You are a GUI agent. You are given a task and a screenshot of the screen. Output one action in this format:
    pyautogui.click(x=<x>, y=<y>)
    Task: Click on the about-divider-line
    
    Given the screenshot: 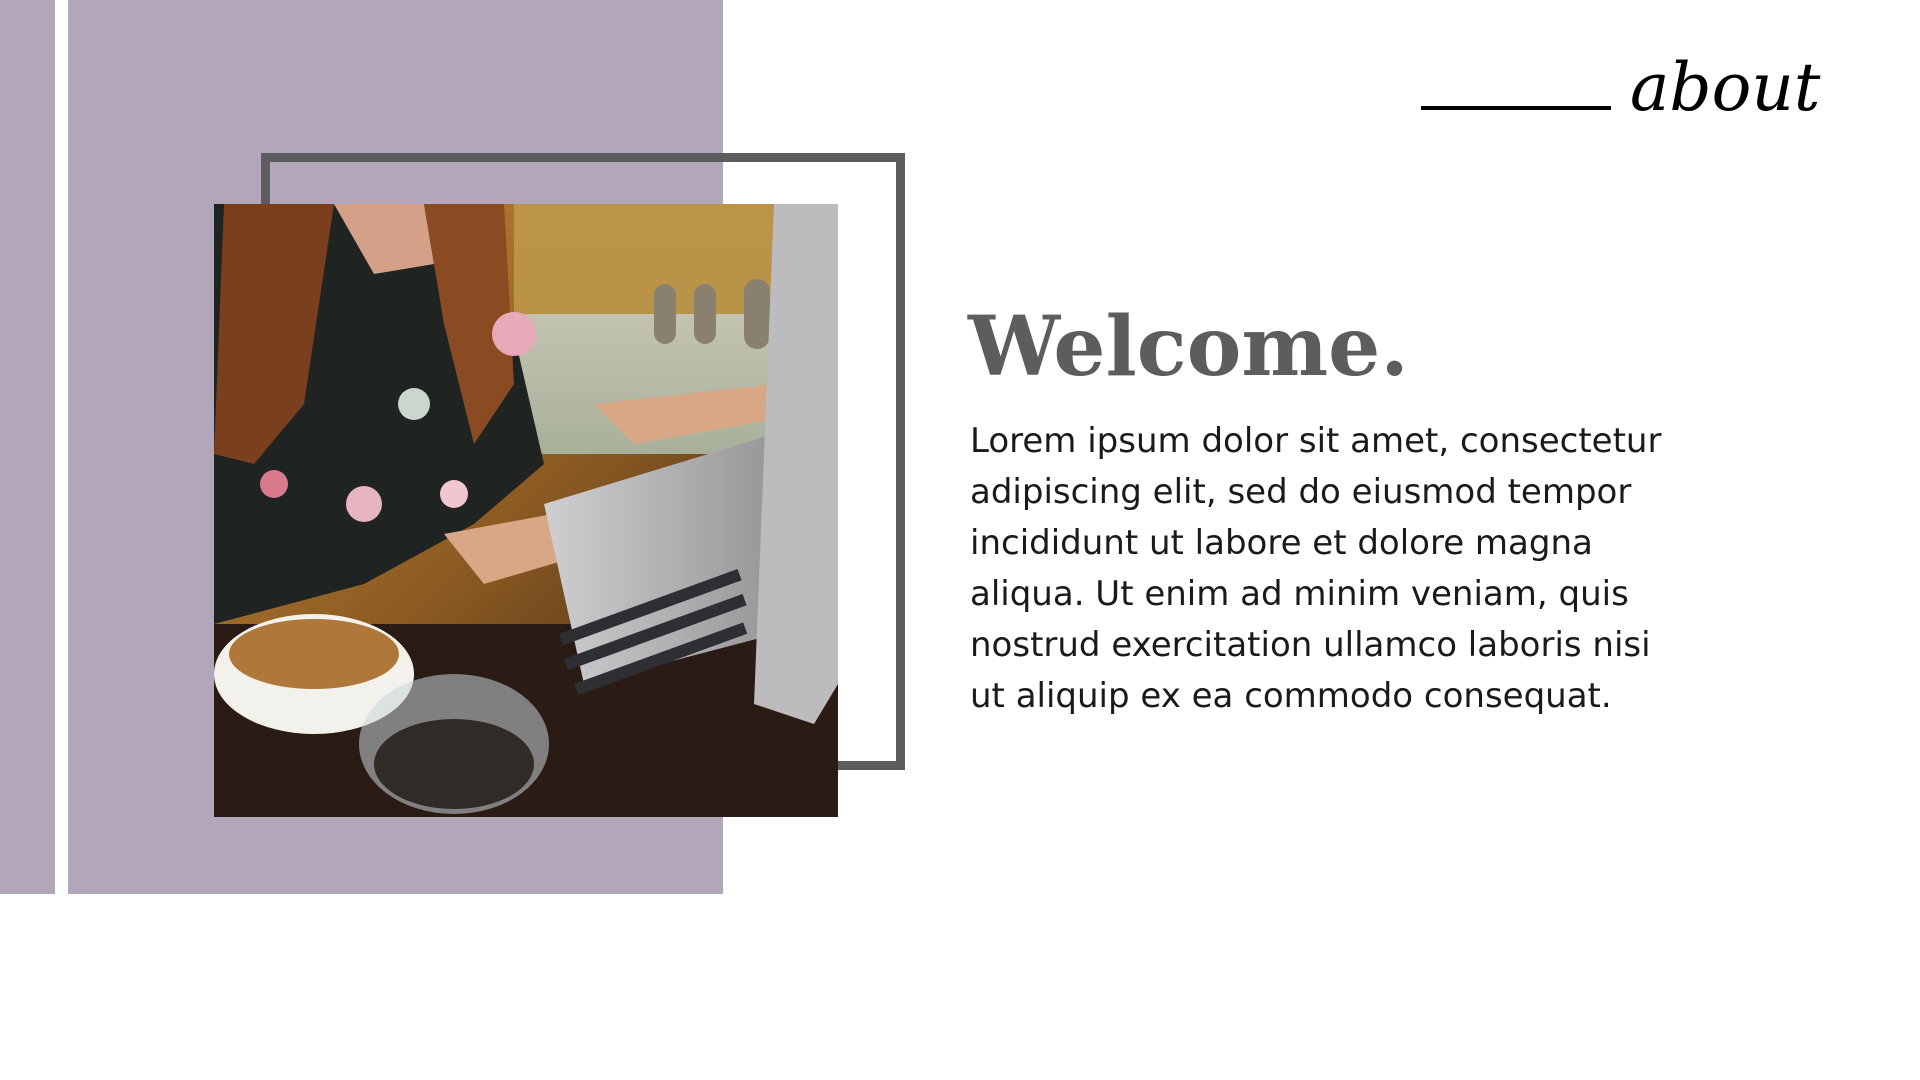 What is the action you would take?
    pyautogui.click(x=1516, y=108)
    